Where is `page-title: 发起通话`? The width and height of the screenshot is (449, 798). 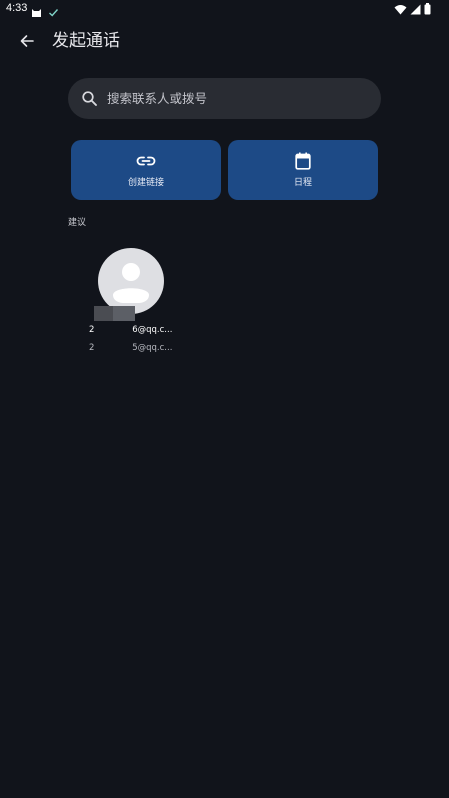
page-title: 发起通话 is located at coordinates (86, 41).